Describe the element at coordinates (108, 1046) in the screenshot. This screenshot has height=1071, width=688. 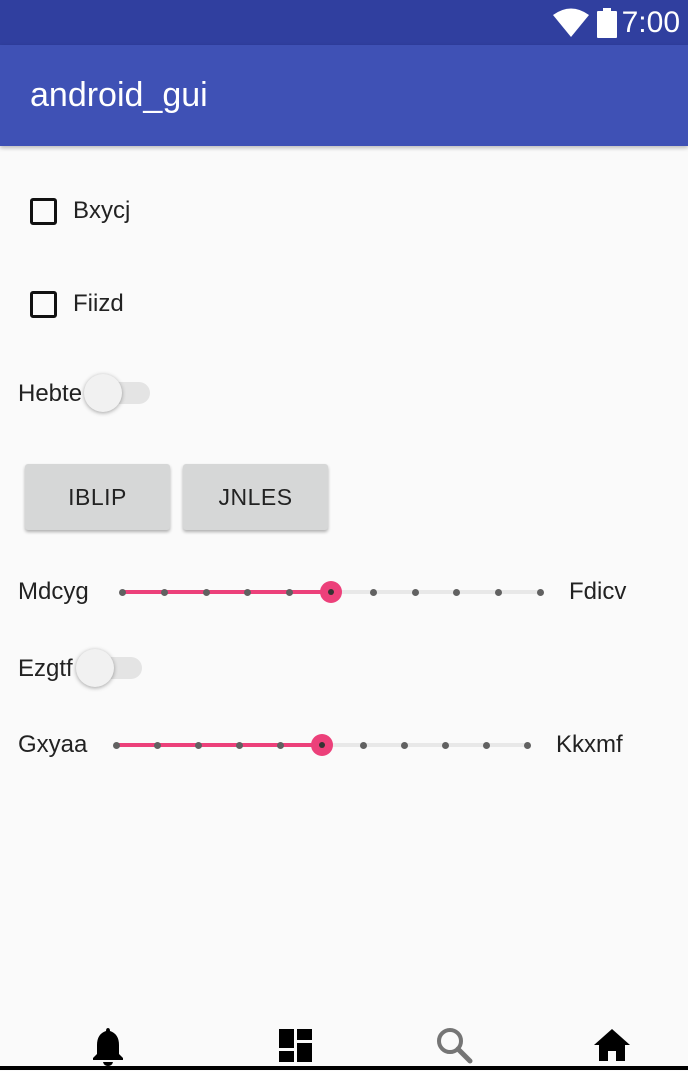
I see `bell-icon` at that location.